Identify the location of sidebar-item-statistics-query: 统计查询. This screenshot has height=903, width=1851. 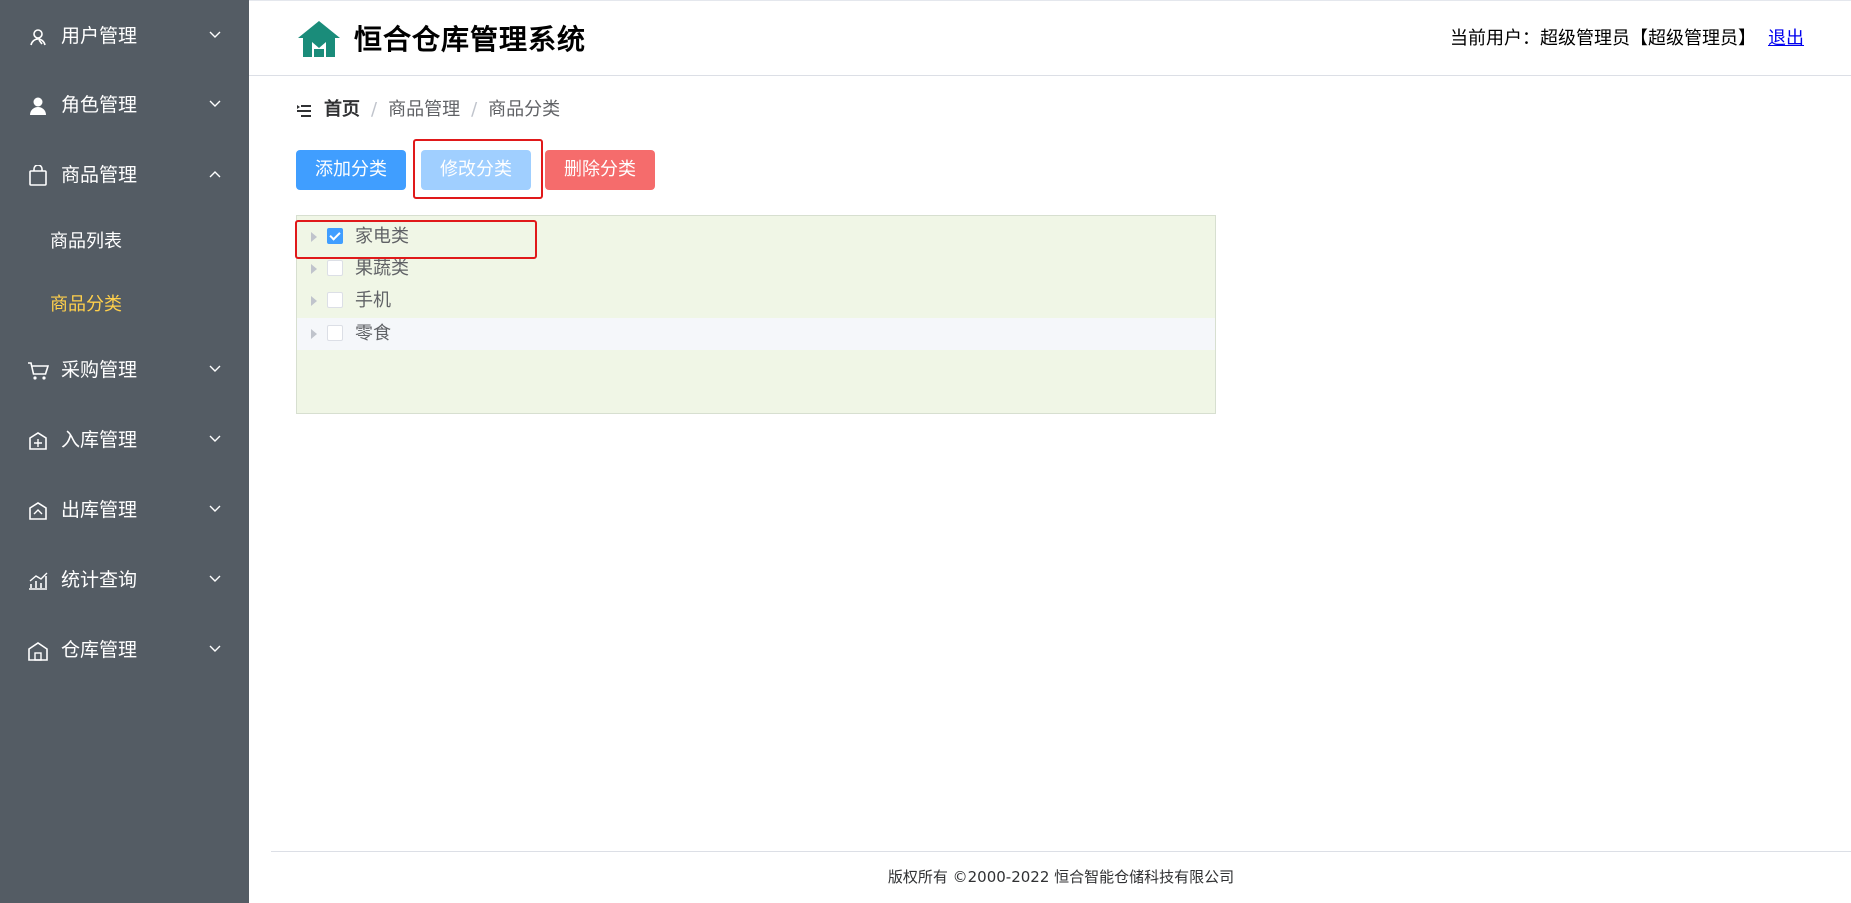
(124, 580).